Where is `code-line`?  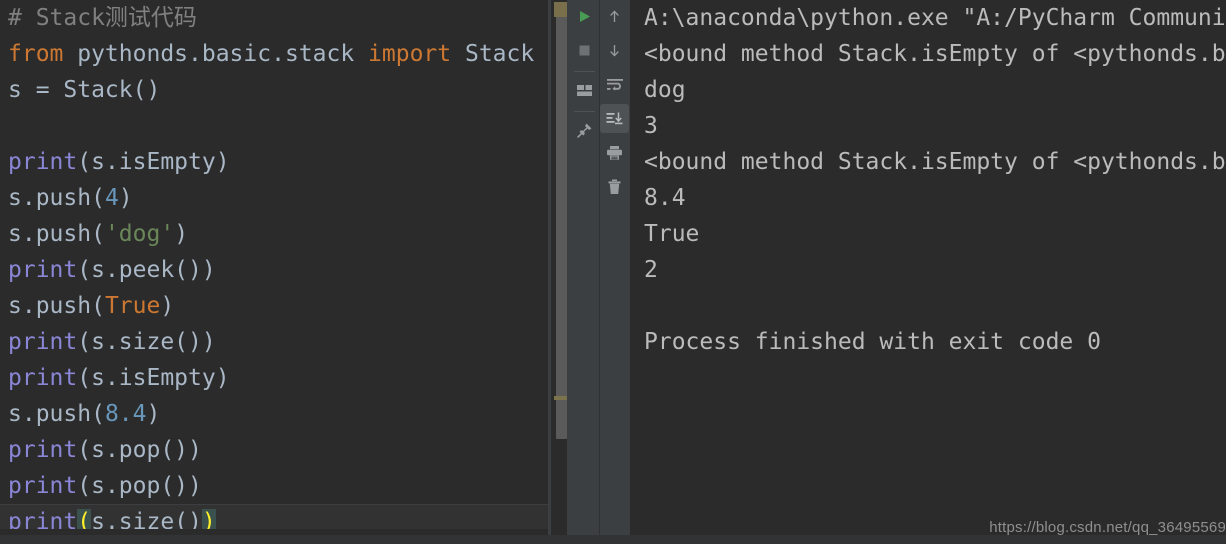 code-line is located at coordinates (15, 126).